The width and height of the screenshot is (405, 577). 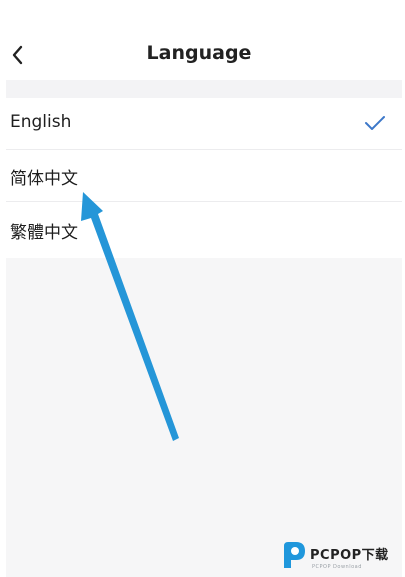 I want to click on navigation-bar: Language, so click(x=204, y=40).